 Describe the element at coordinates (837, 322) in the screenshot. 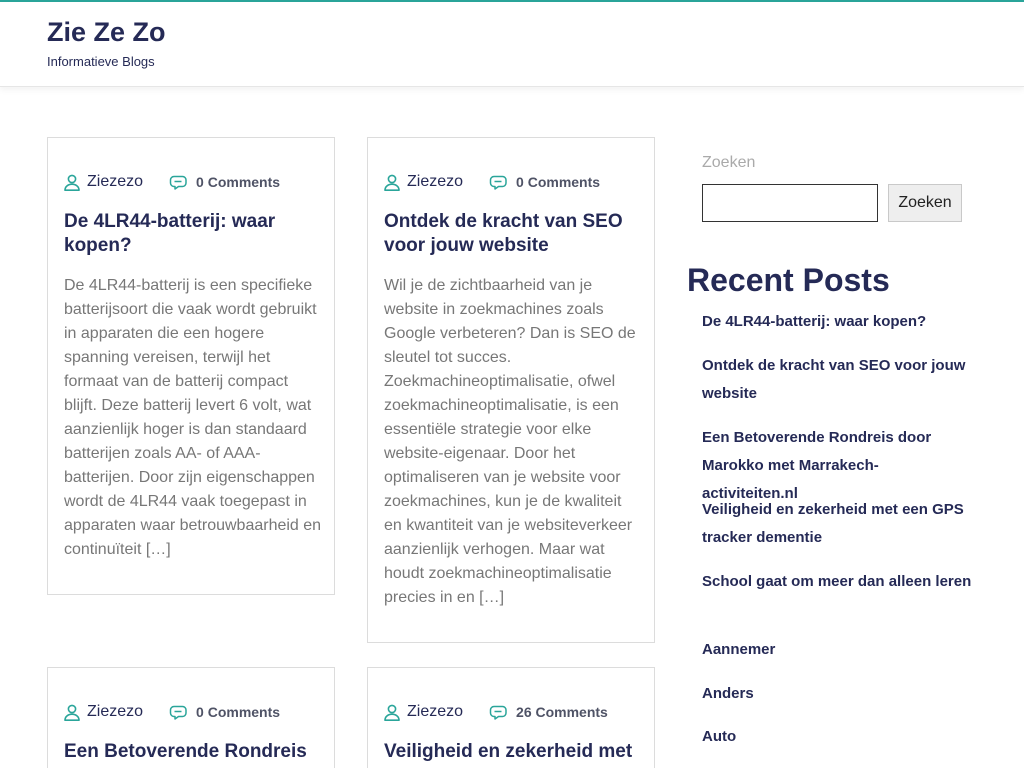

I see `recent-post-link: De 4LR44-batterij: waar kopen?` at that location.